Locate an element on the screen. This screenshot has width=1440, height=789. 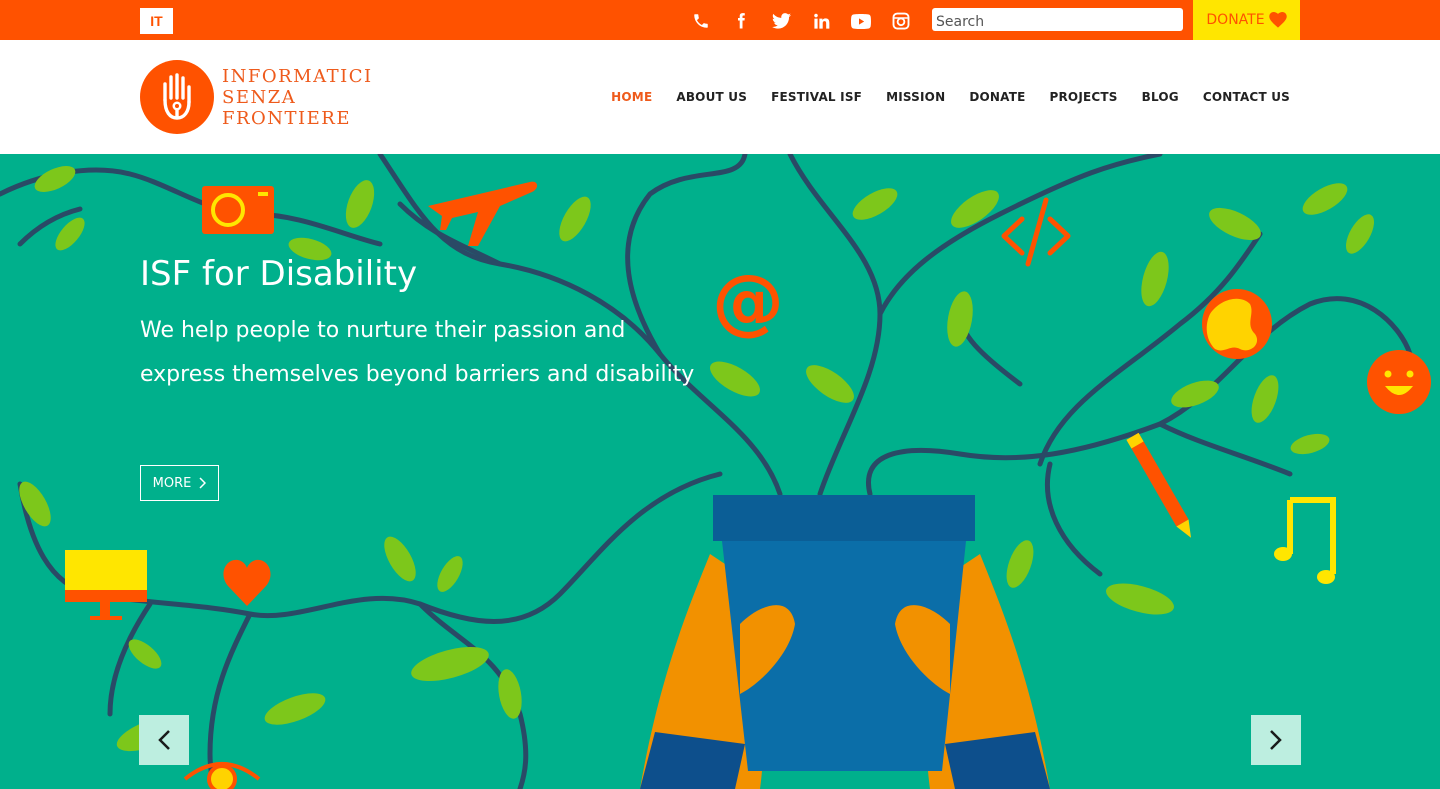
twitter-icon is located at coordinates (781, 21).